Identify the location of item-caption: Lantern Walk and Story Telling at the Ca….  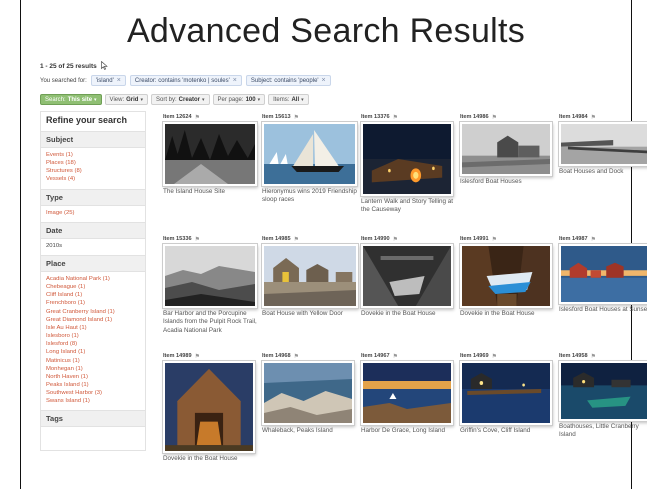
(409, 206).